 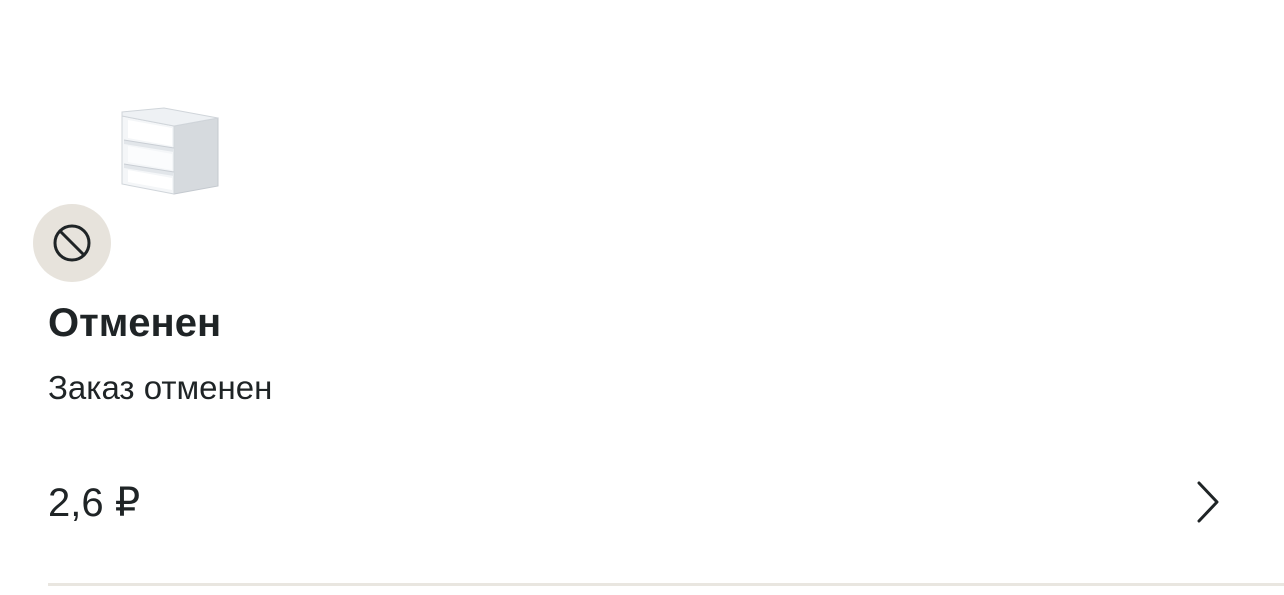 I want to click on status-subtitle: Заказ отменен, so click(x=160, y=387).